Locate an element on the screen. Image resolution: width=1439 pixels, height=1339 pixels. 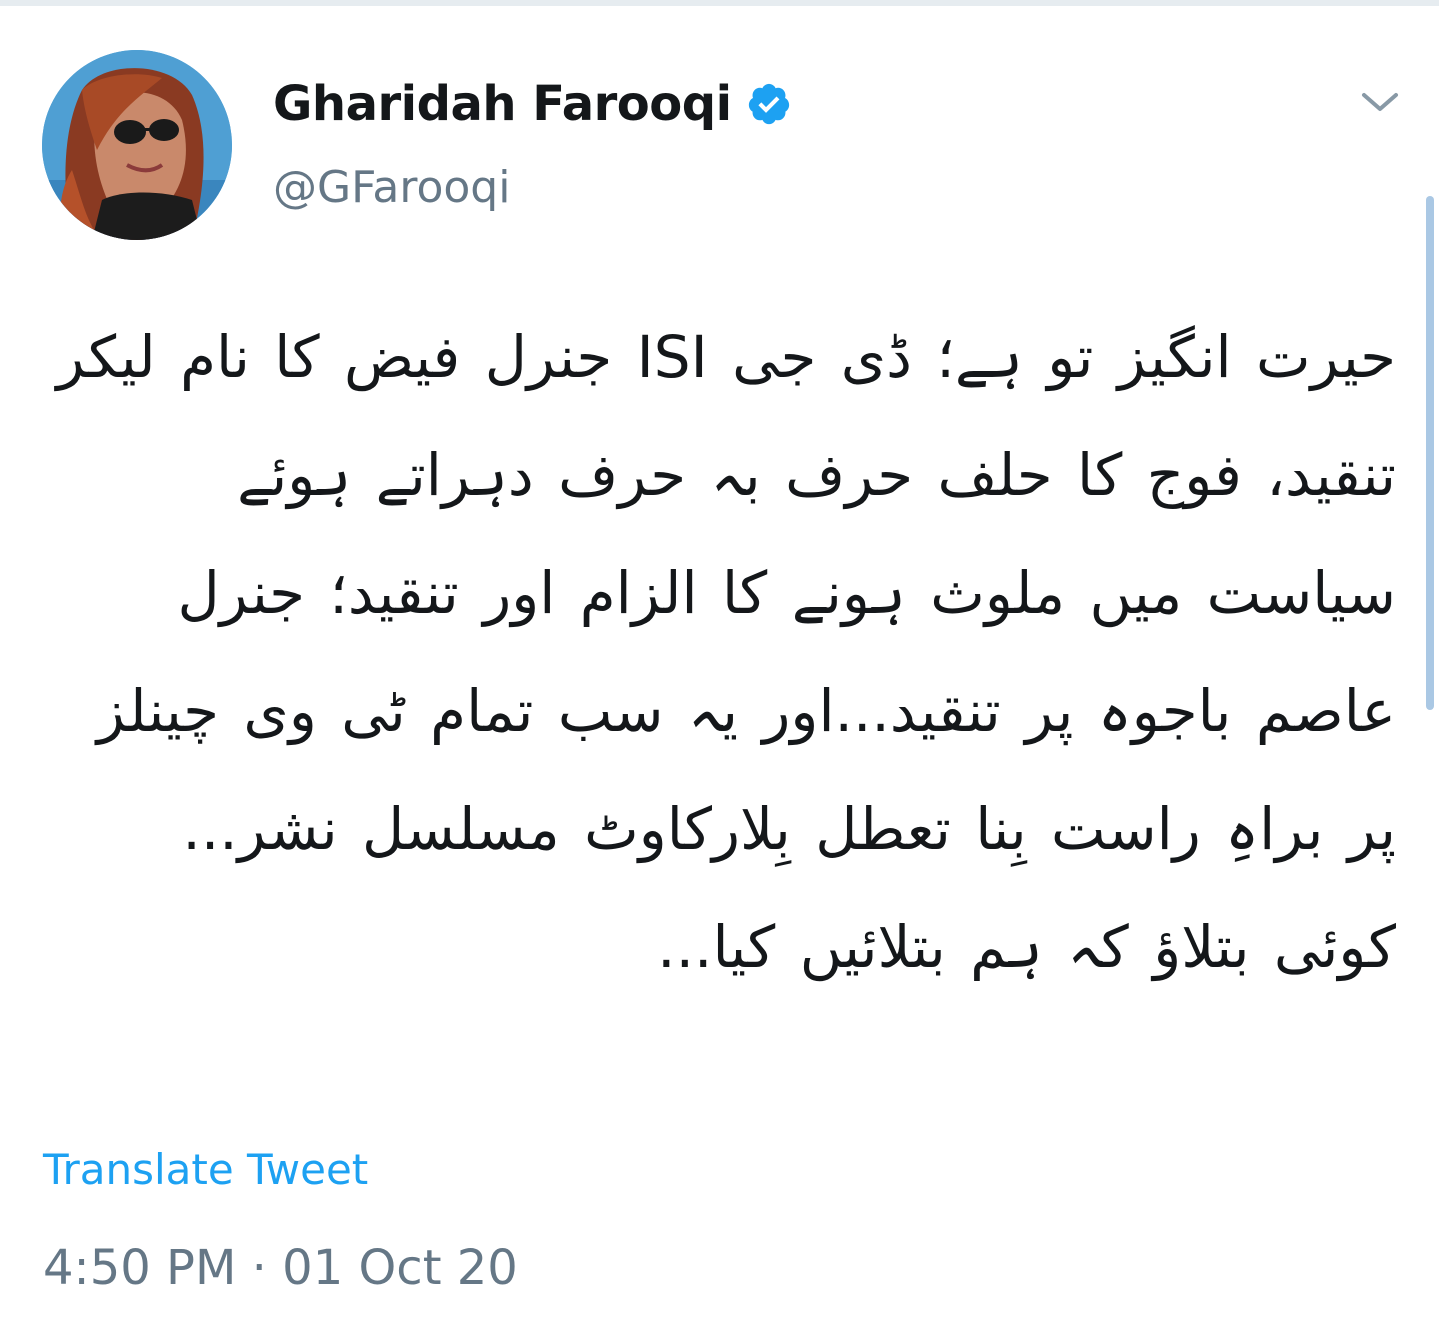
display-name-text: Gharidah Farooqi is located at coordinates (502, 104).